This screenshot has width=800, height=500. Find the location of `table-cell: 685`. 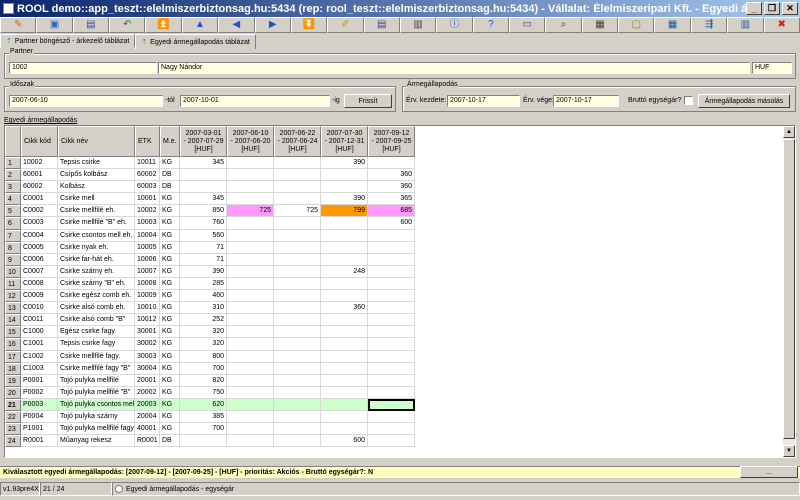

table-cell: 685 is located at coordinates (391, 211).